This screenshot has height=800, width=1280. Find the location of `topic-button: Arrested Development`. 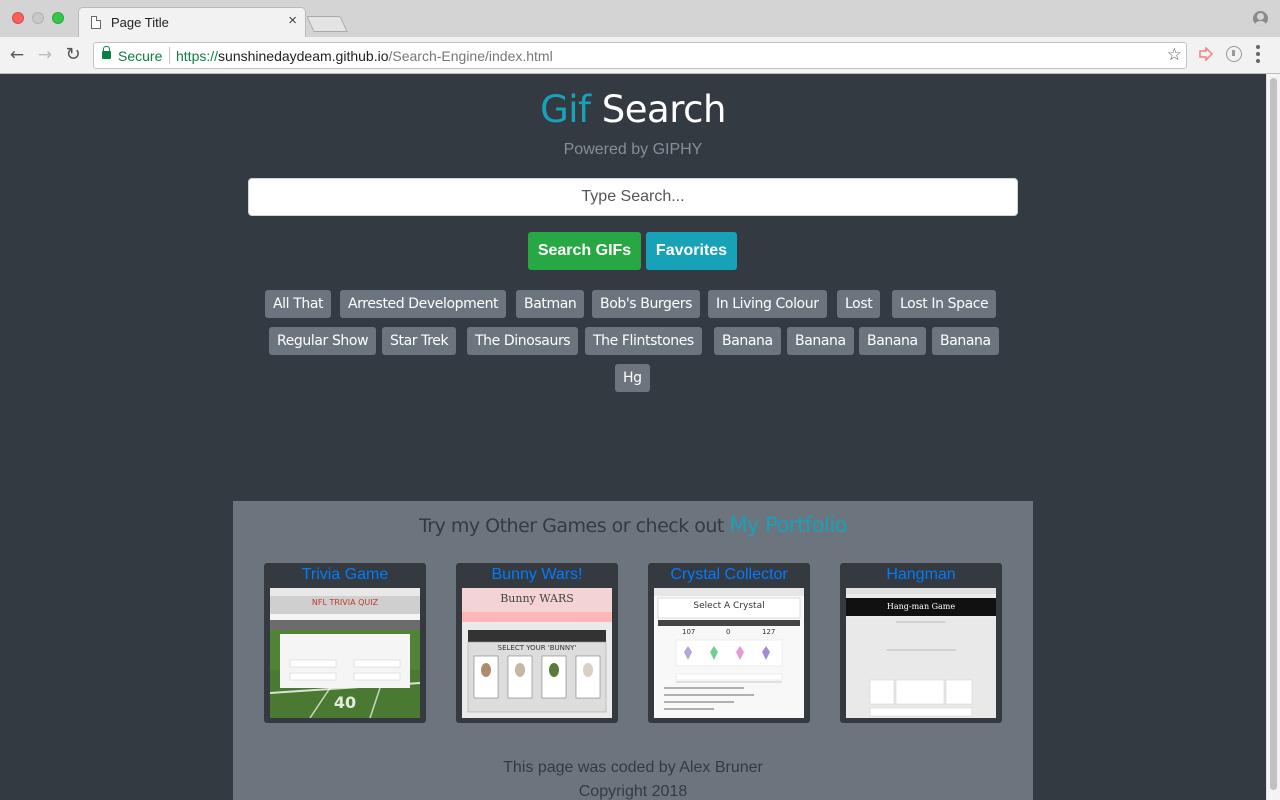

topic-button: Arrested Development is located at coordinates (423, 304).